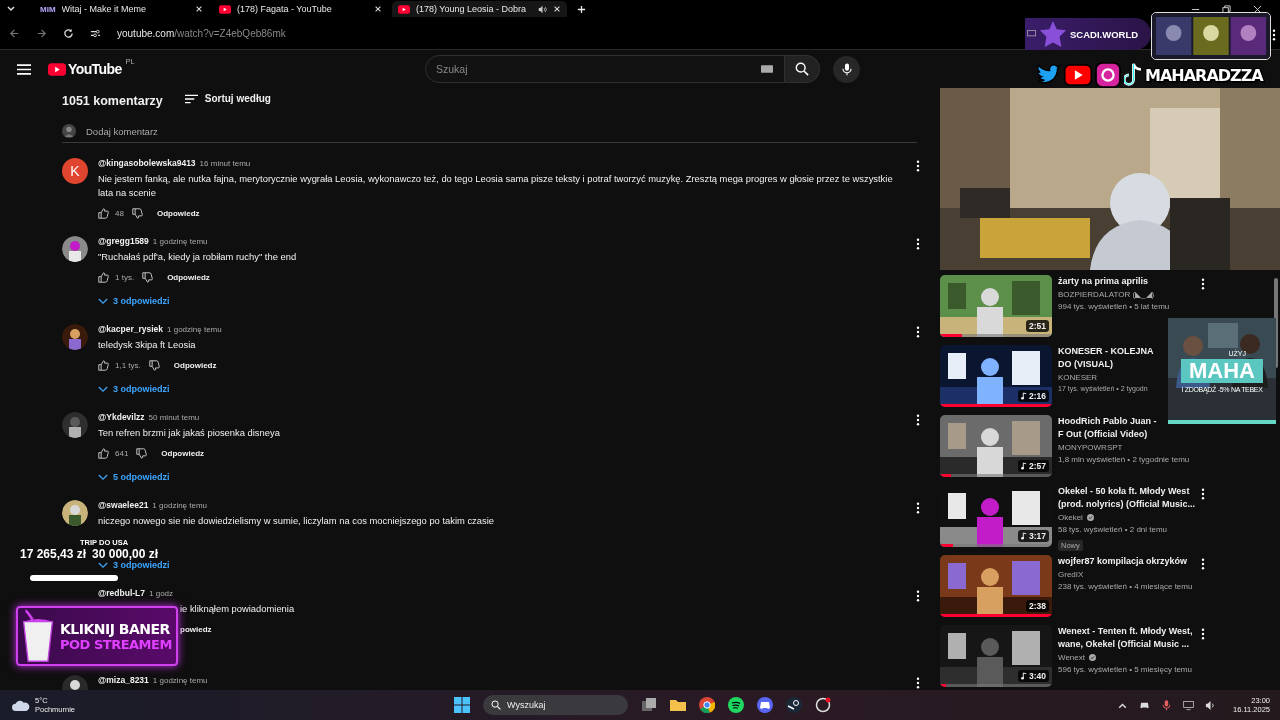 The height and width of the screenshot is (720, 1280). Describe the element at coordinates (1108, 358) in the screenshot. I see `video-title: KONESER - KOLEJNA DO (VISUAL)` at that location.